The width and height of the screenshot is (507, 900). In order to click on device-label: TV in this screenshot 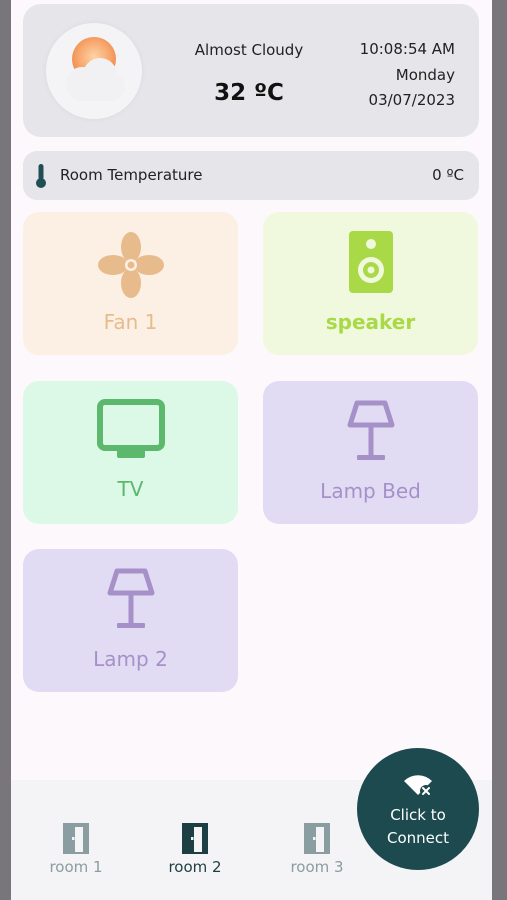, I will do `click(130, 489)`.